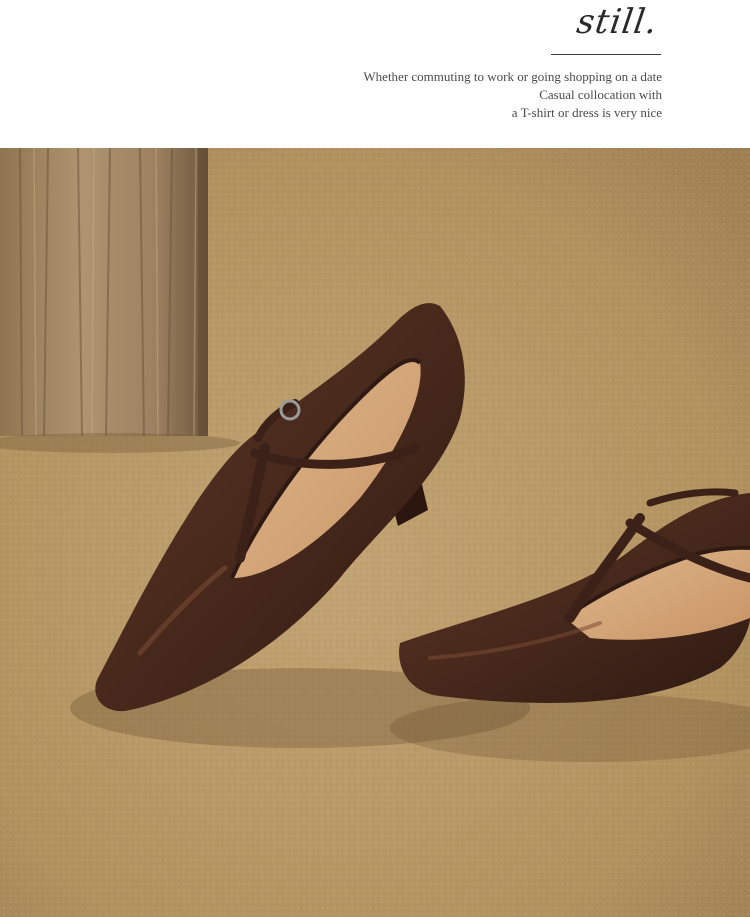 The width and height of the screenshot is (750, 917). I want to click on script-title: still., so click(617, 22).